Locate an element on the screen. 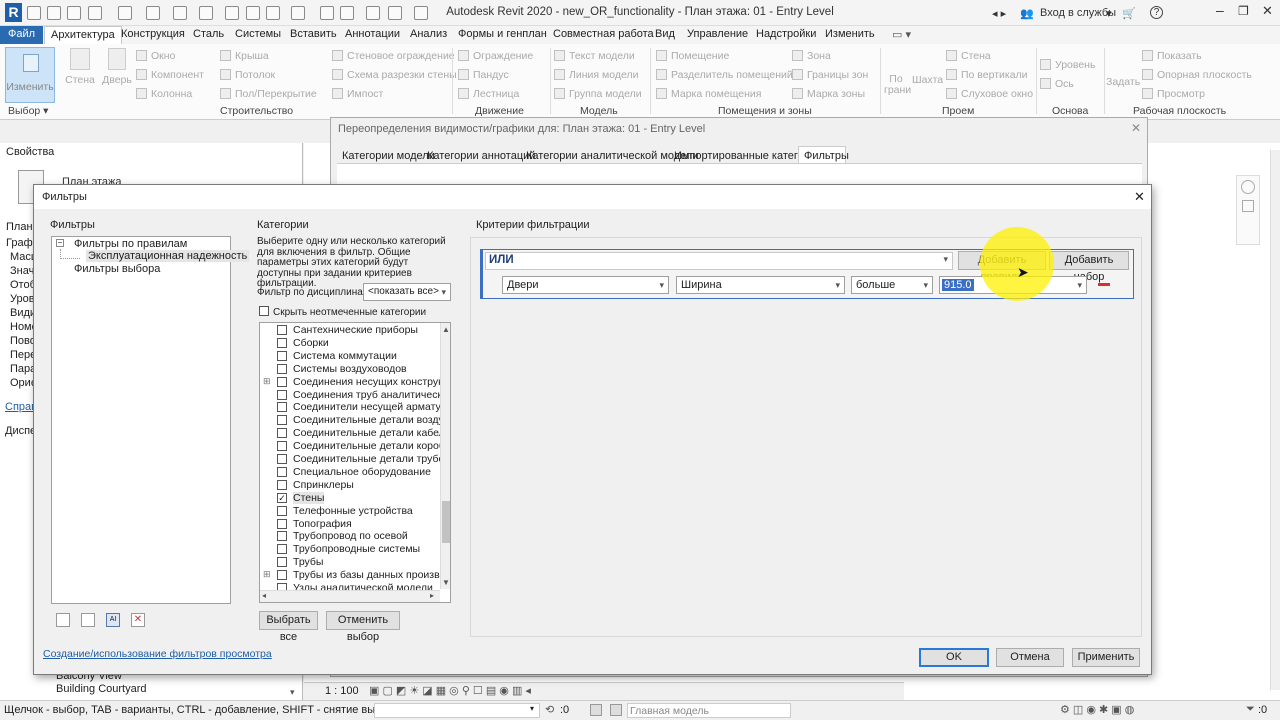 This screenshot has height=720, width=1280. chevron-down-icon: ▾ is located at coordinates (532, 708).